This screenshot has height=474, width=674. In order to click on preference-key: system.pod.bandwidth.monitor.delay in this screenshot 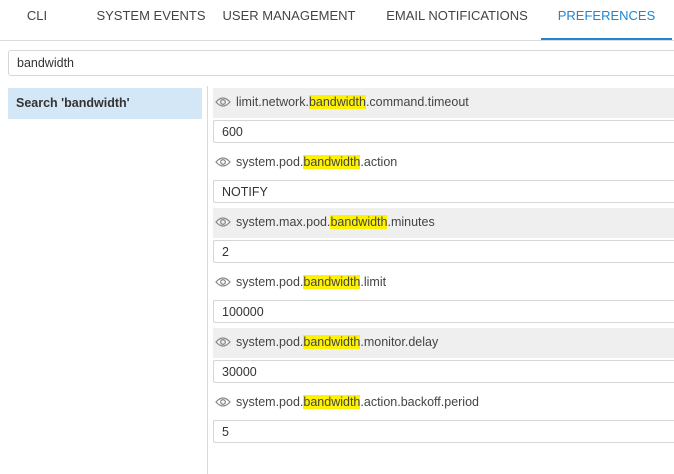, I will do `click(337, 342)`.